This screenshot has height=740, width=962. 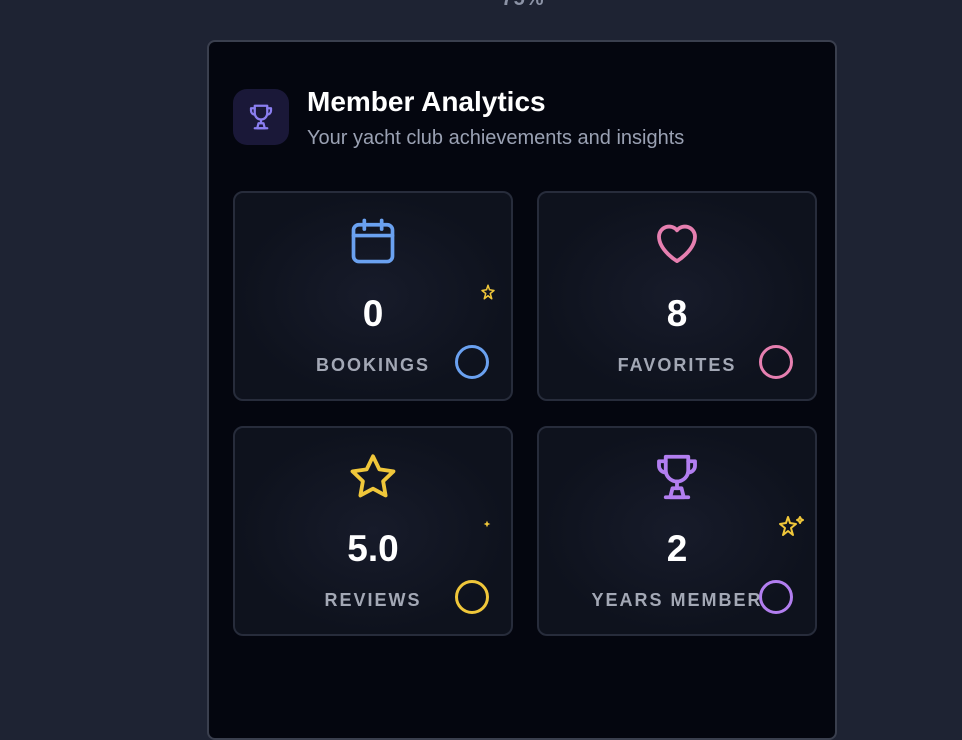 I want to click on stat-card-reviews: 5.0 REVIEWS, so click(x=373, y=531).